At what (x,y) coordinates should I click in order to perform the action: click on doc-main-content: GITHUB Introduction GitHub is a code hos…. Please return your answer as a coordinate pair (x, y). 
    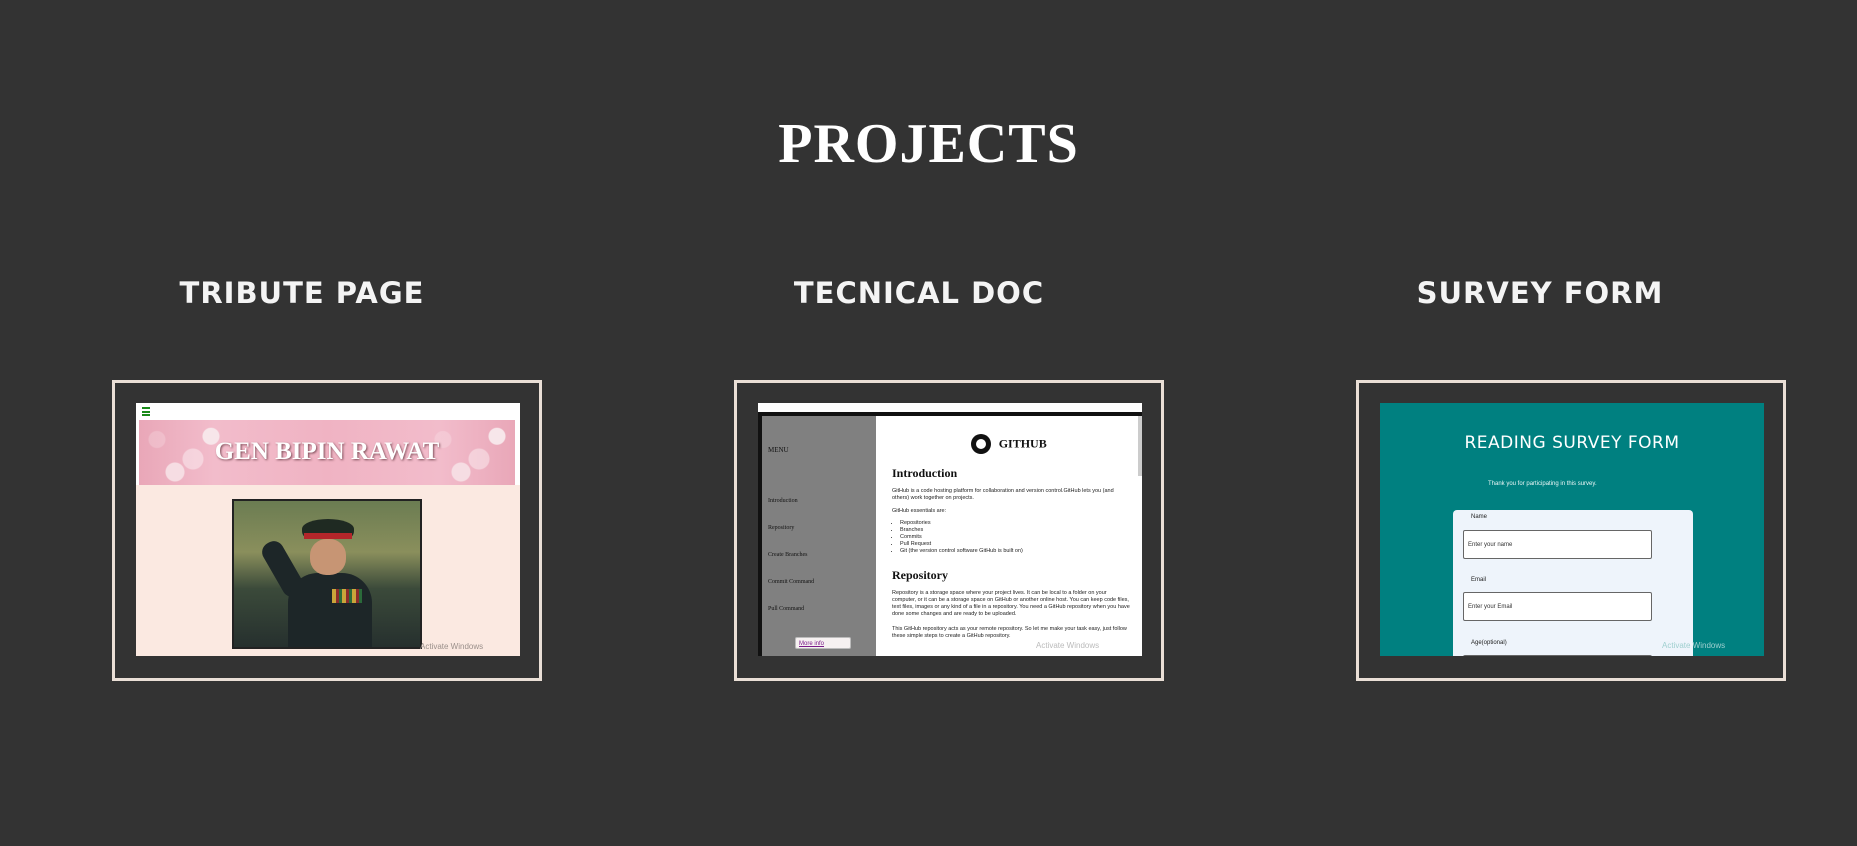
    Looking at the image, I should click on (1009, 536).